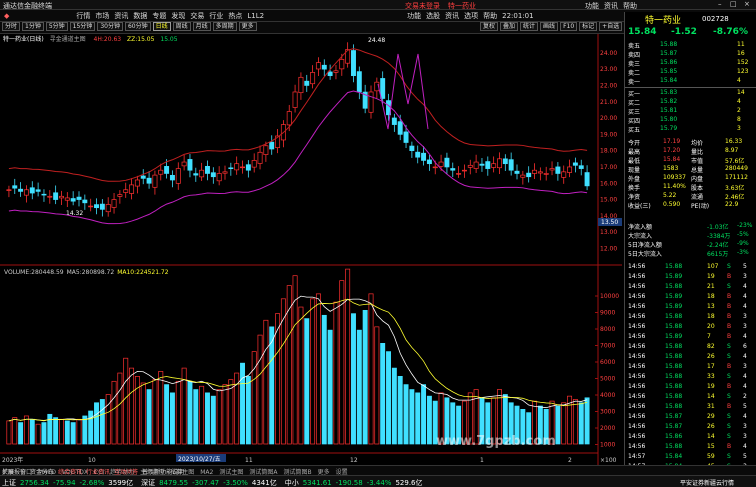 This screenshot has width=756, height=487. What do you see at coordinates (102, 16) in the screenshot?
I see `menu-item-market: 市场` at bounding box center [102, 16].